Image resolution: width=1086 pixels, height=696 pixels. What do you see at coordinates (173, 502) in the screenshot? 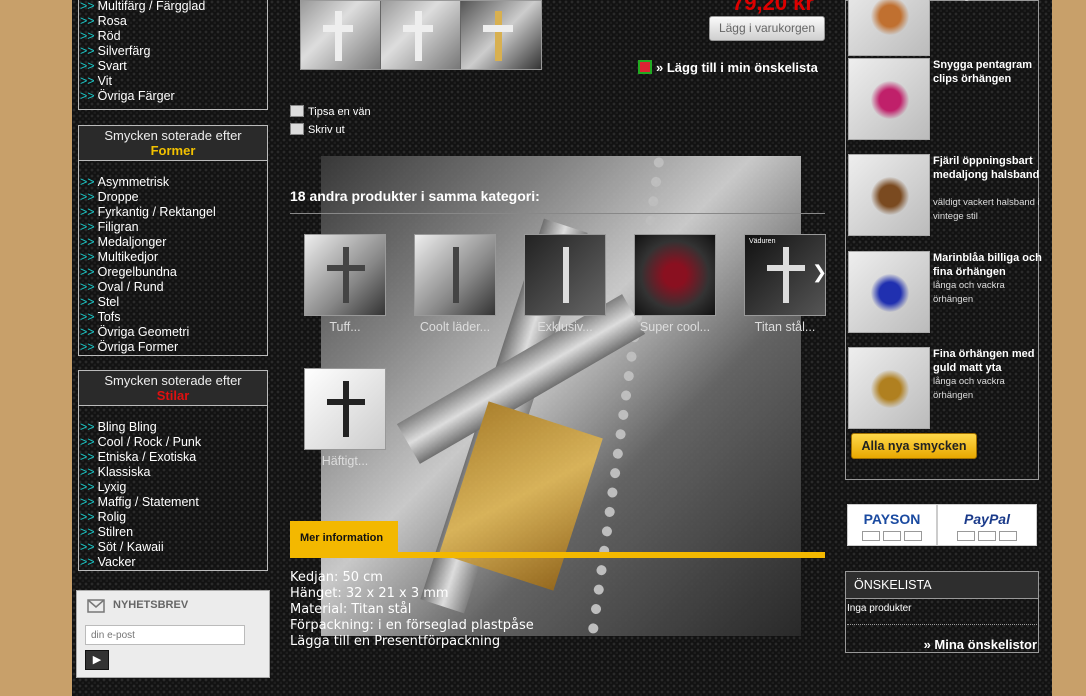
I see `category-link: >> Maffig / Statement` at bounding box center [173, 502].